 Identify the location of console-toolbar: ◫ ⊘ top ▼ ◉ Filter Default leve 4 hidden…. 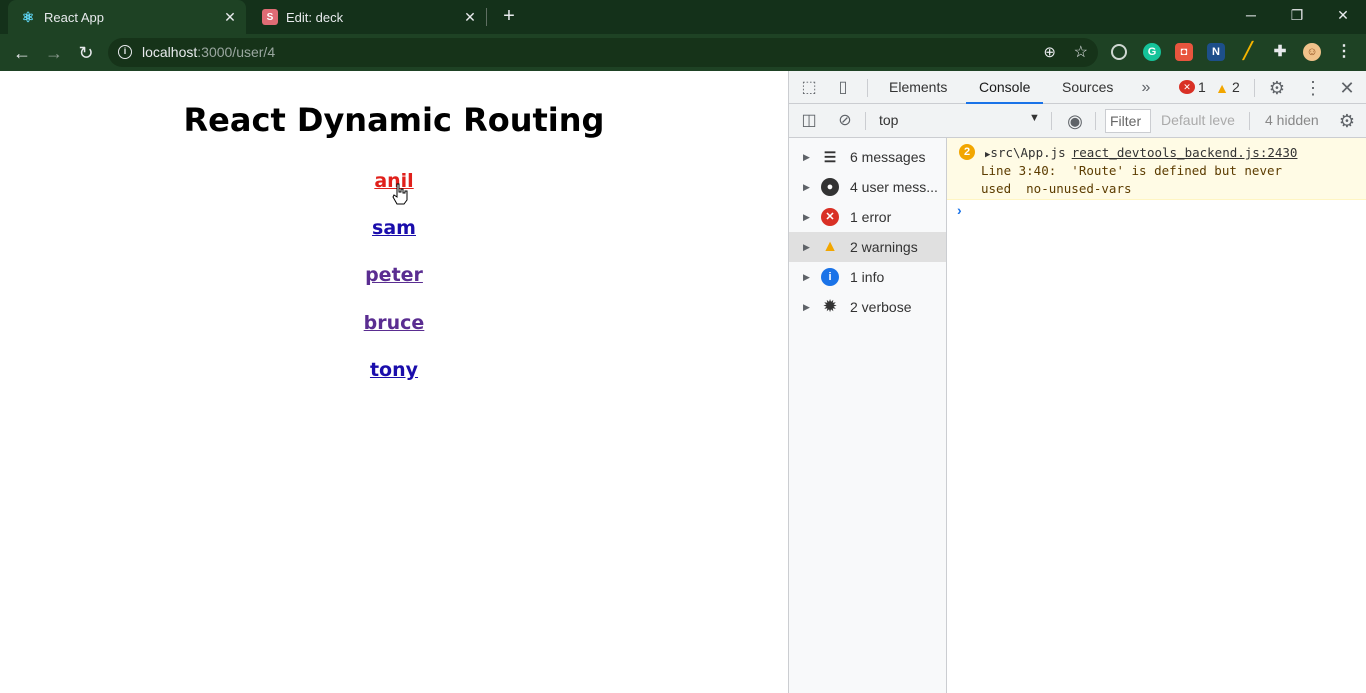
(1077, 121).